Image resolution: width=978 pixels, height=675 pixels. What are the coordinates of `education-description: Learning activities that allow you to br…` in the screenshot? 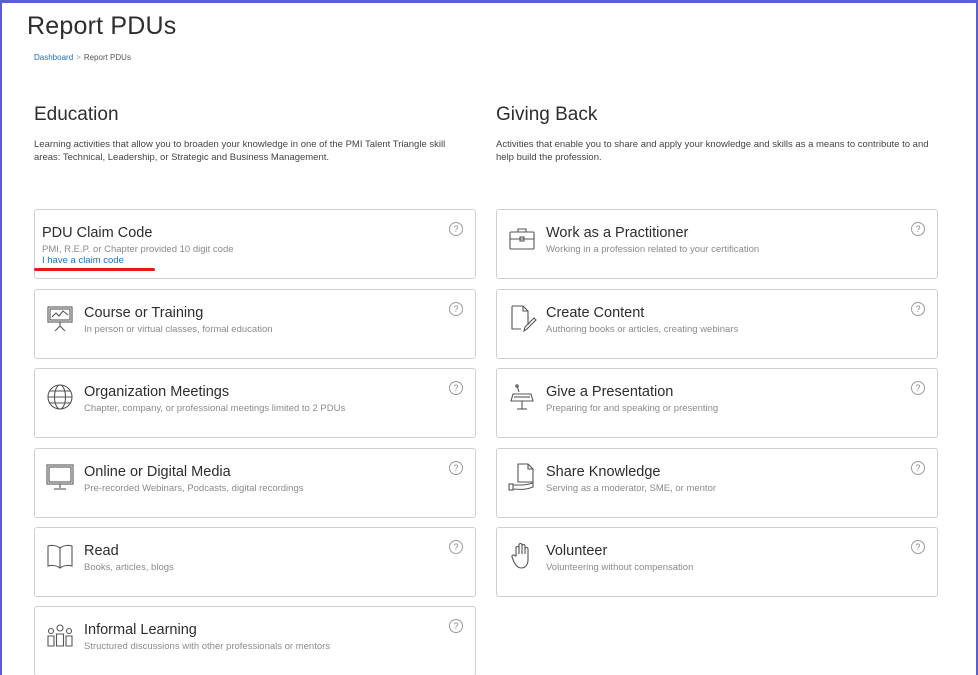 It's located at (240, 151).